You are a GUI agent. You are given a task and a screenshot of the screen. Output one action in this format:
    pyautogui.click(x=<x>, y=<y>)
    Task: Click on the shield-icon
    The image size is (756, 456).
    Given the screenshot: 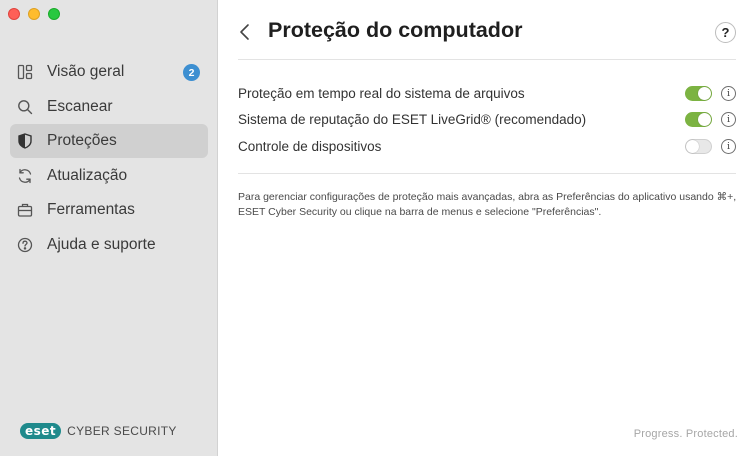 What is the action you would take?
    pyautogui.click(x=25, y=141)
    